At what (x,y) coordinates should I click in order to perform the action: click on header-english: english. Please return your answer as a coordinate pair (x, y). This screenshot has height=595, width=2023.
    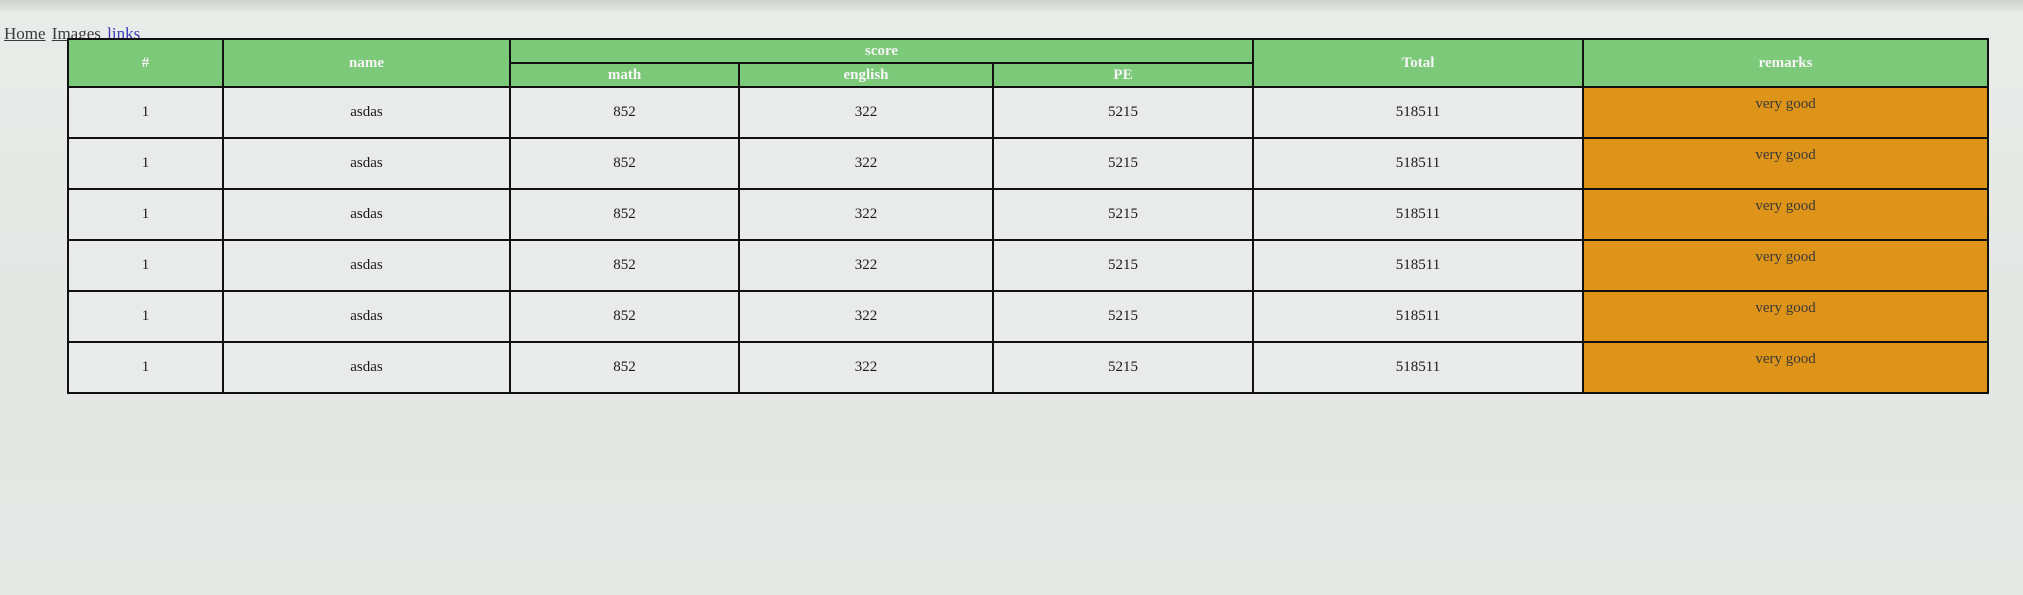
    Looking at the image, I should click on (866, 75).